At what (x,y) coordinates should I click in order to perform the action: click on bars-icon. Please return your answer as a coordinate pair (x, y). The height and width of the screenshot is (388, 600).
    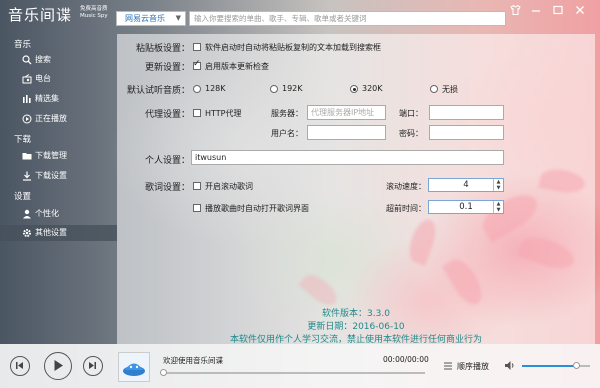
    Looking at the image, I should click on (27, 99).